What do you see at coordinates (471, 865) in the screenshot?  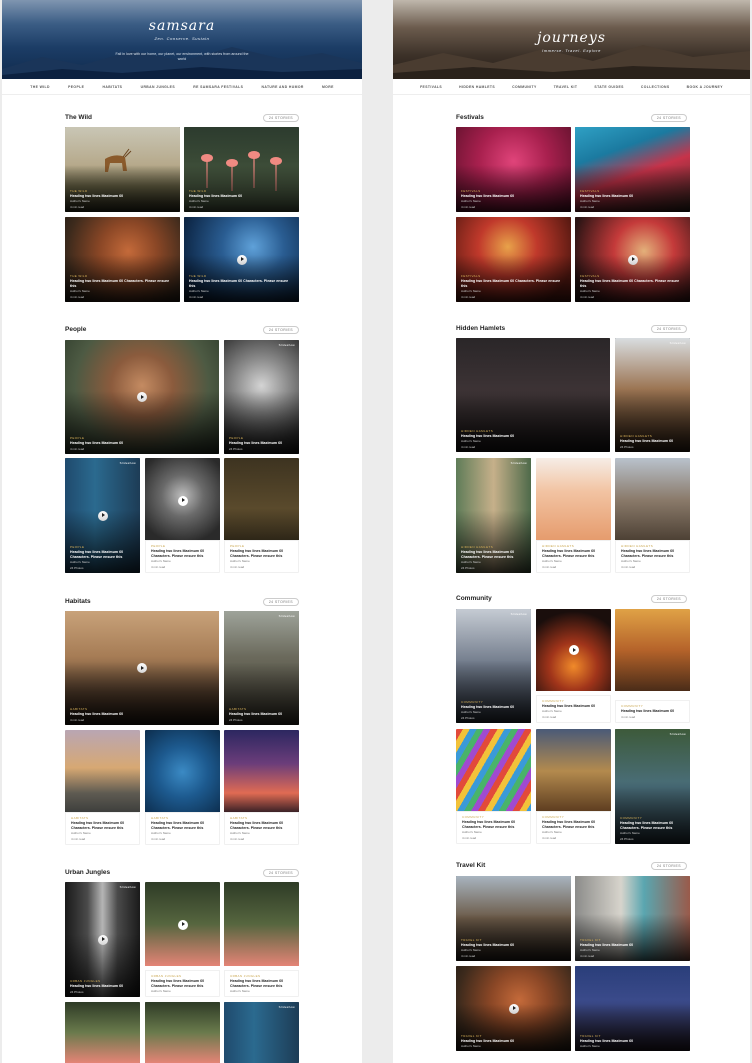 I see `section-title: Travel Kit` at bounding box center [471, 865].